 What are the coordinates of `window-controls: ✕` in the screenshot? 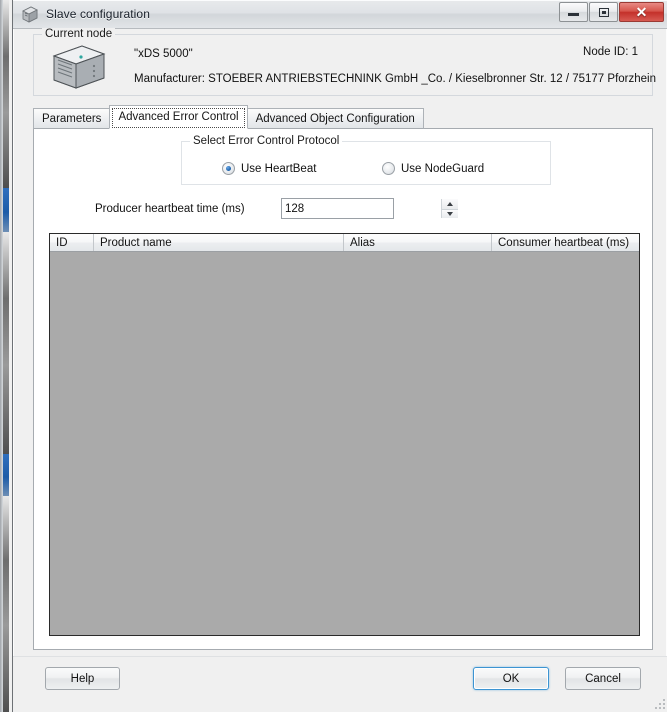 It's located at (611, 12).